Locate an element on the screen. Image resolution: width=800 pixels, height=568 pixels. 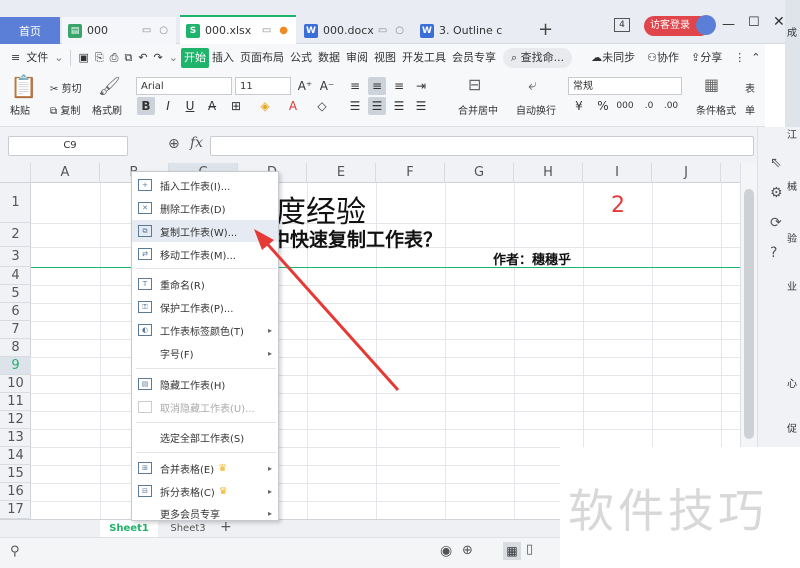
format-painter-icon: 🖌 is located at coordinates (109, 86).